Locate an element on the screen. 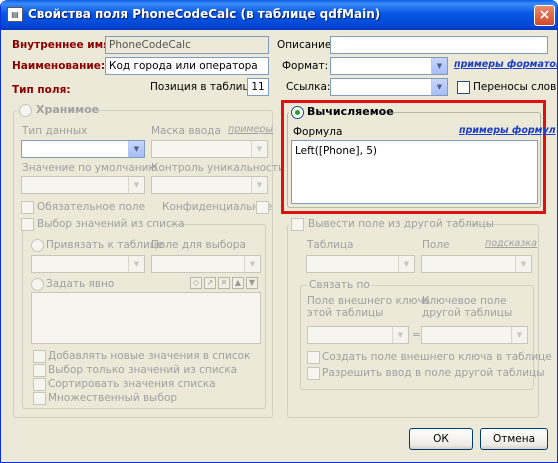 Image resolution: width=558 pixels, height=463 pixels. radio-selected-icon is located at coordinates (297, 112).